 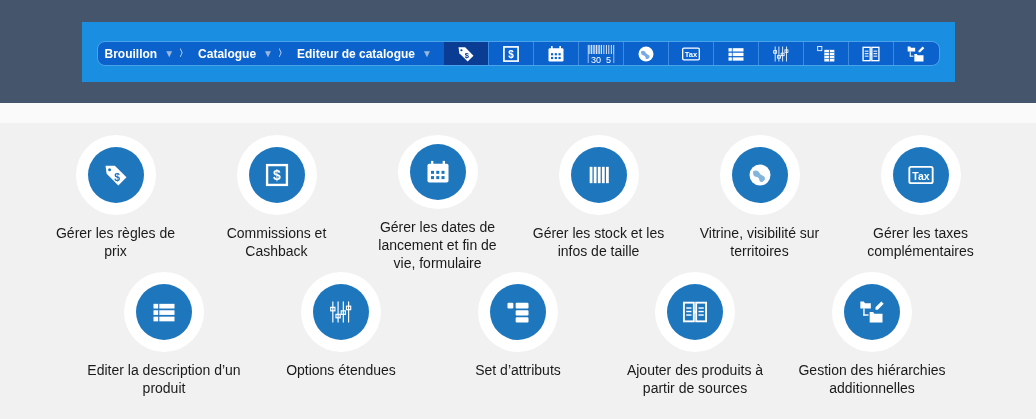 What do you see at coordinates (437, 245) in the screenshot?
I see `feature-label: Gérer les dates de lancement et fin de vie, formulaire` at bounding box center [437, 245].